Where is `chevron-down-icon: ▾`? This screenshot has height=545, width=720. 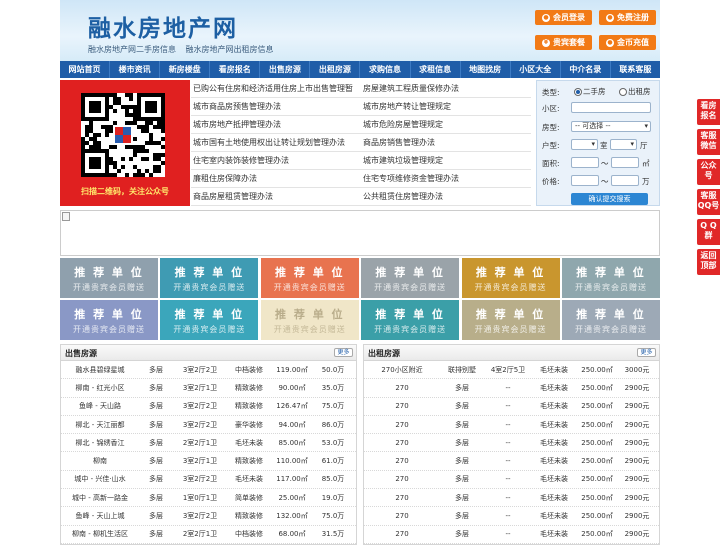
chevron-down-icon: ▾ is located at coordinates (593, 144).